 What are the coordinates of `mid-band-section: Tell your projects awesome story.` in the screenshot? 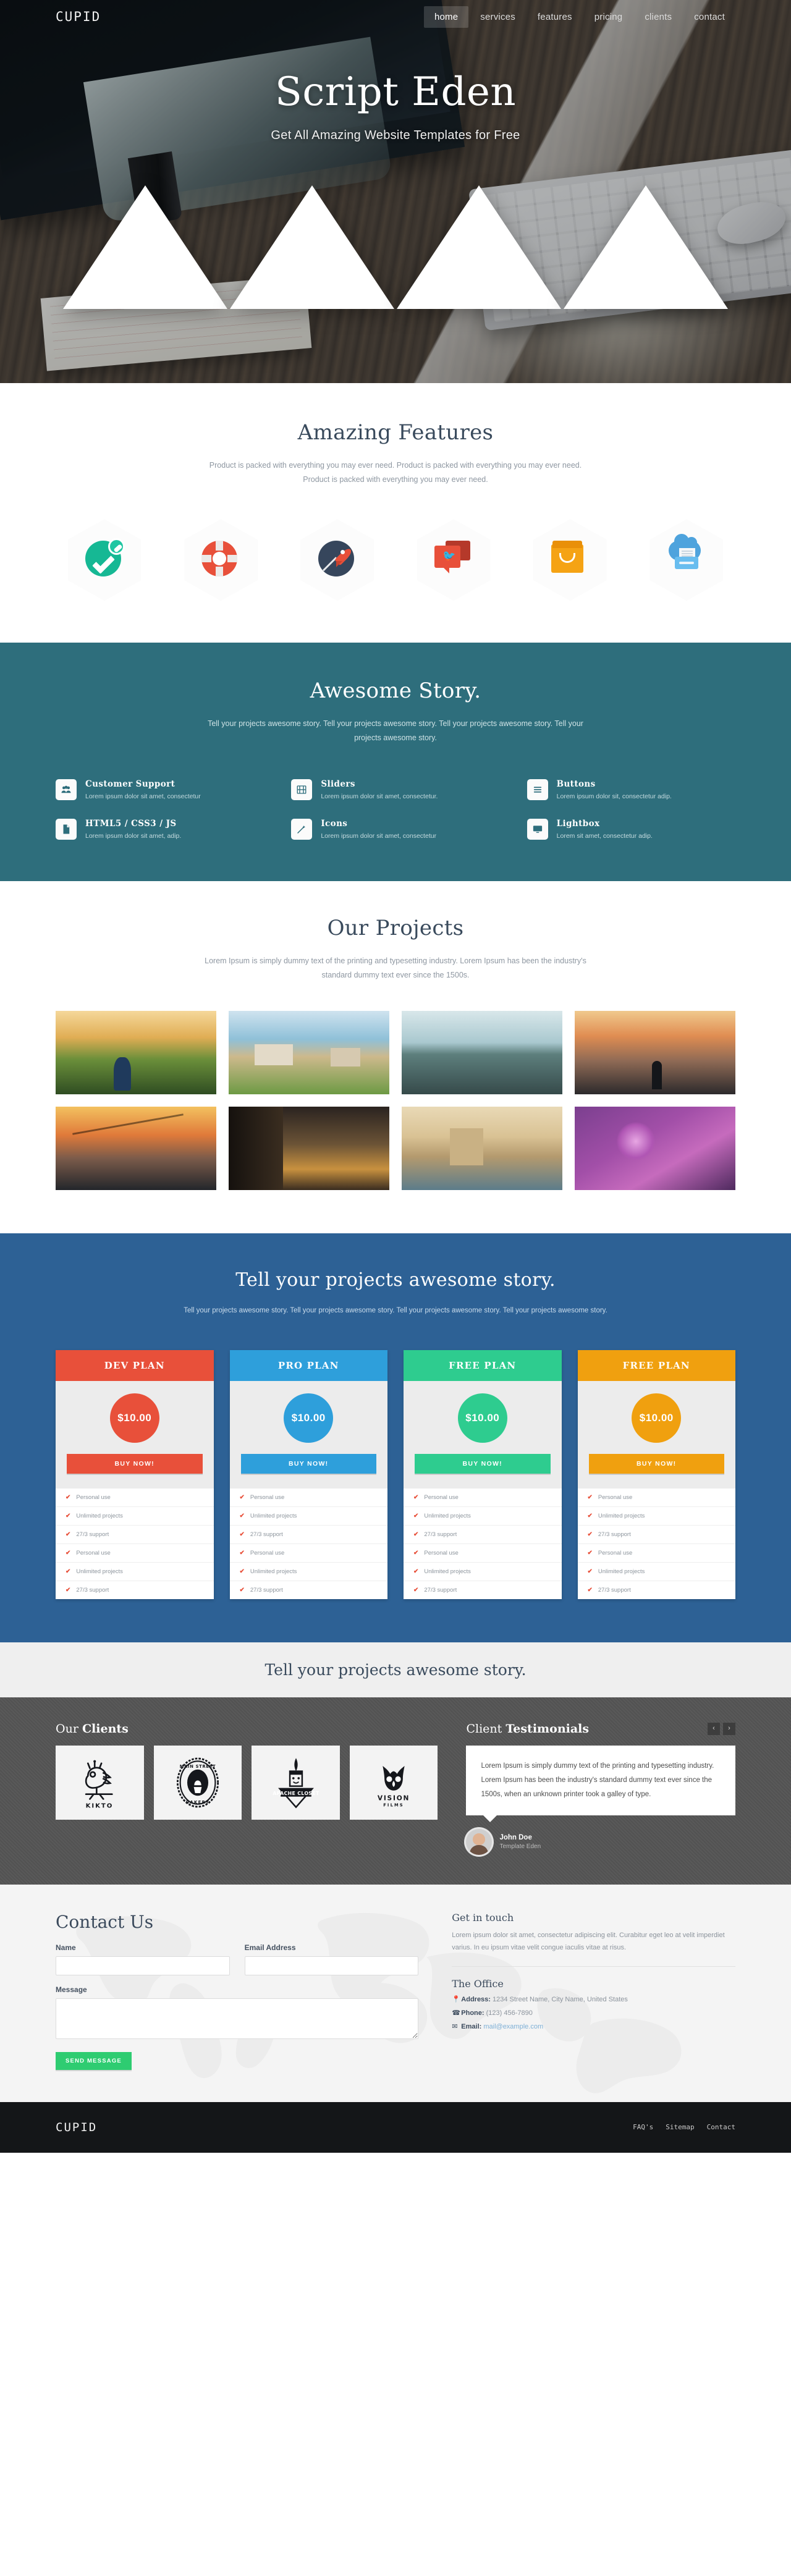 It's located at (395, 1669).